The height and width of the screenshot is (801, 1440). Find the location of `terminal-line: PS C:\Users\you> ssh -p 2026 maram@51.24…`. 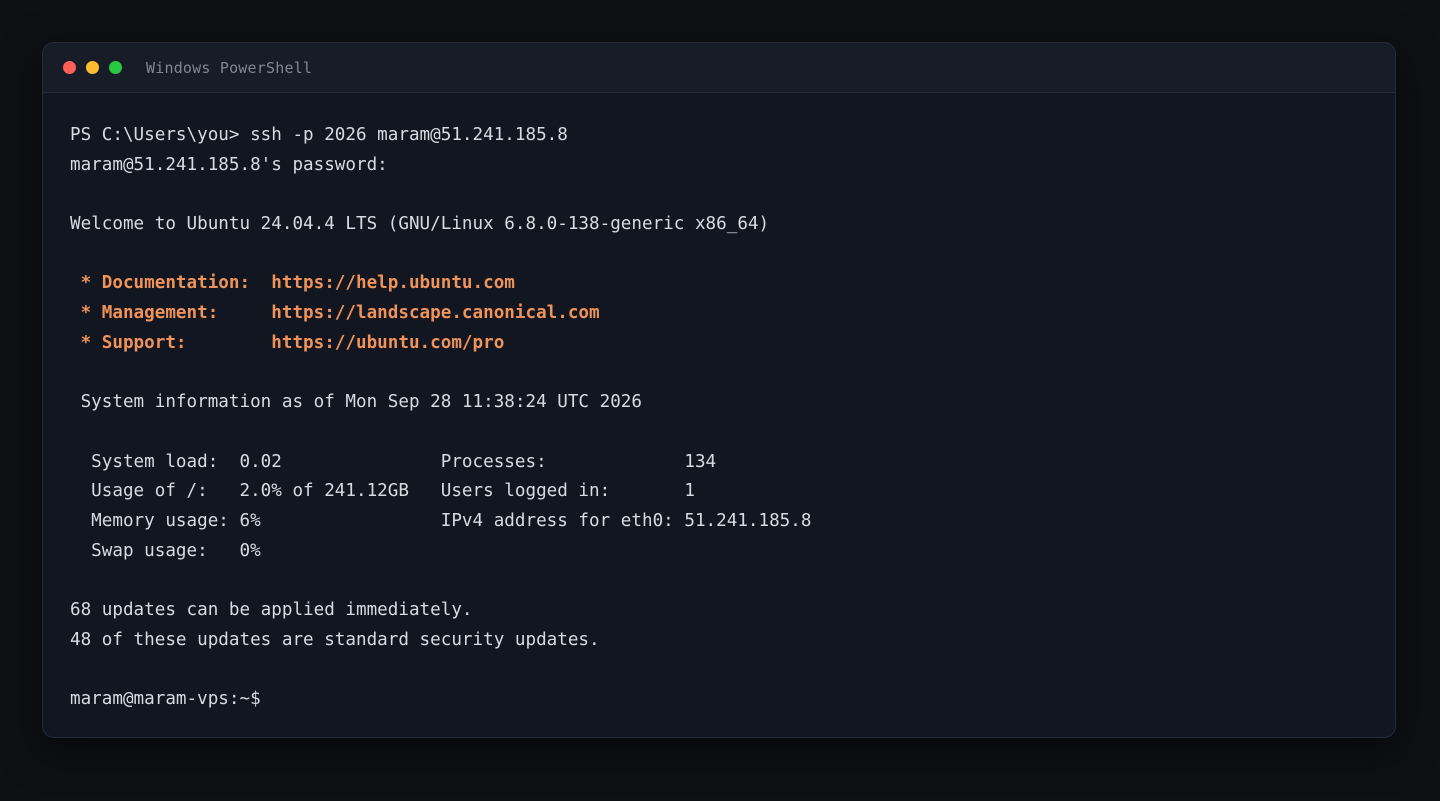

terminal-line: PS C:\Users\you> ssh -p 2026 maram@51.24… is located at coordinates (319, 135).